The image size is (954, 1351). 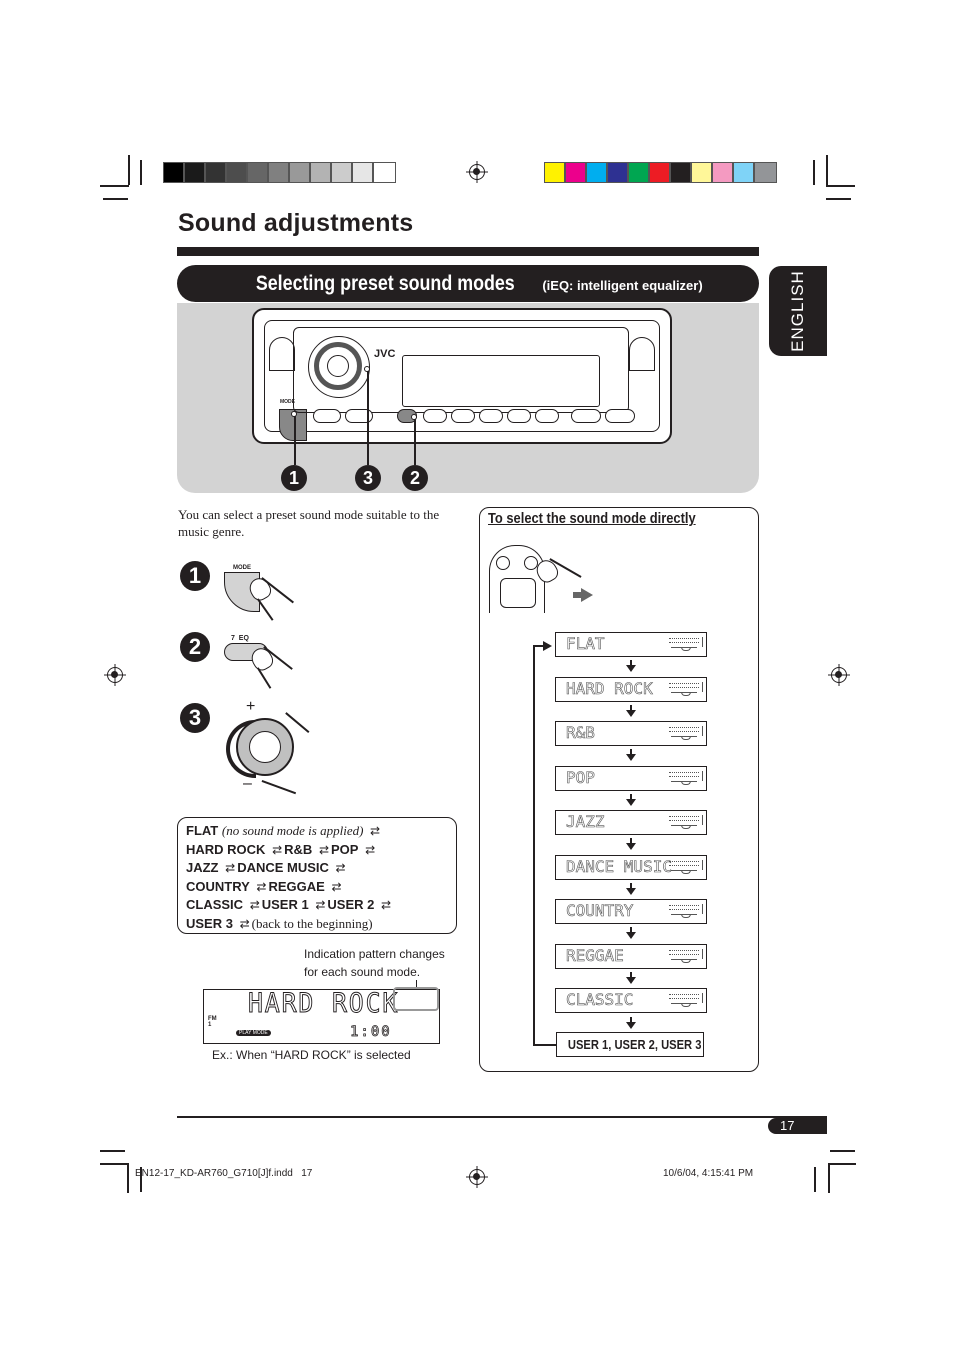 What do you see at coordinates (218, 886) in the screenshot?
I see `sound-mode-name: COUNTRY` at bounding box center [218, 886].